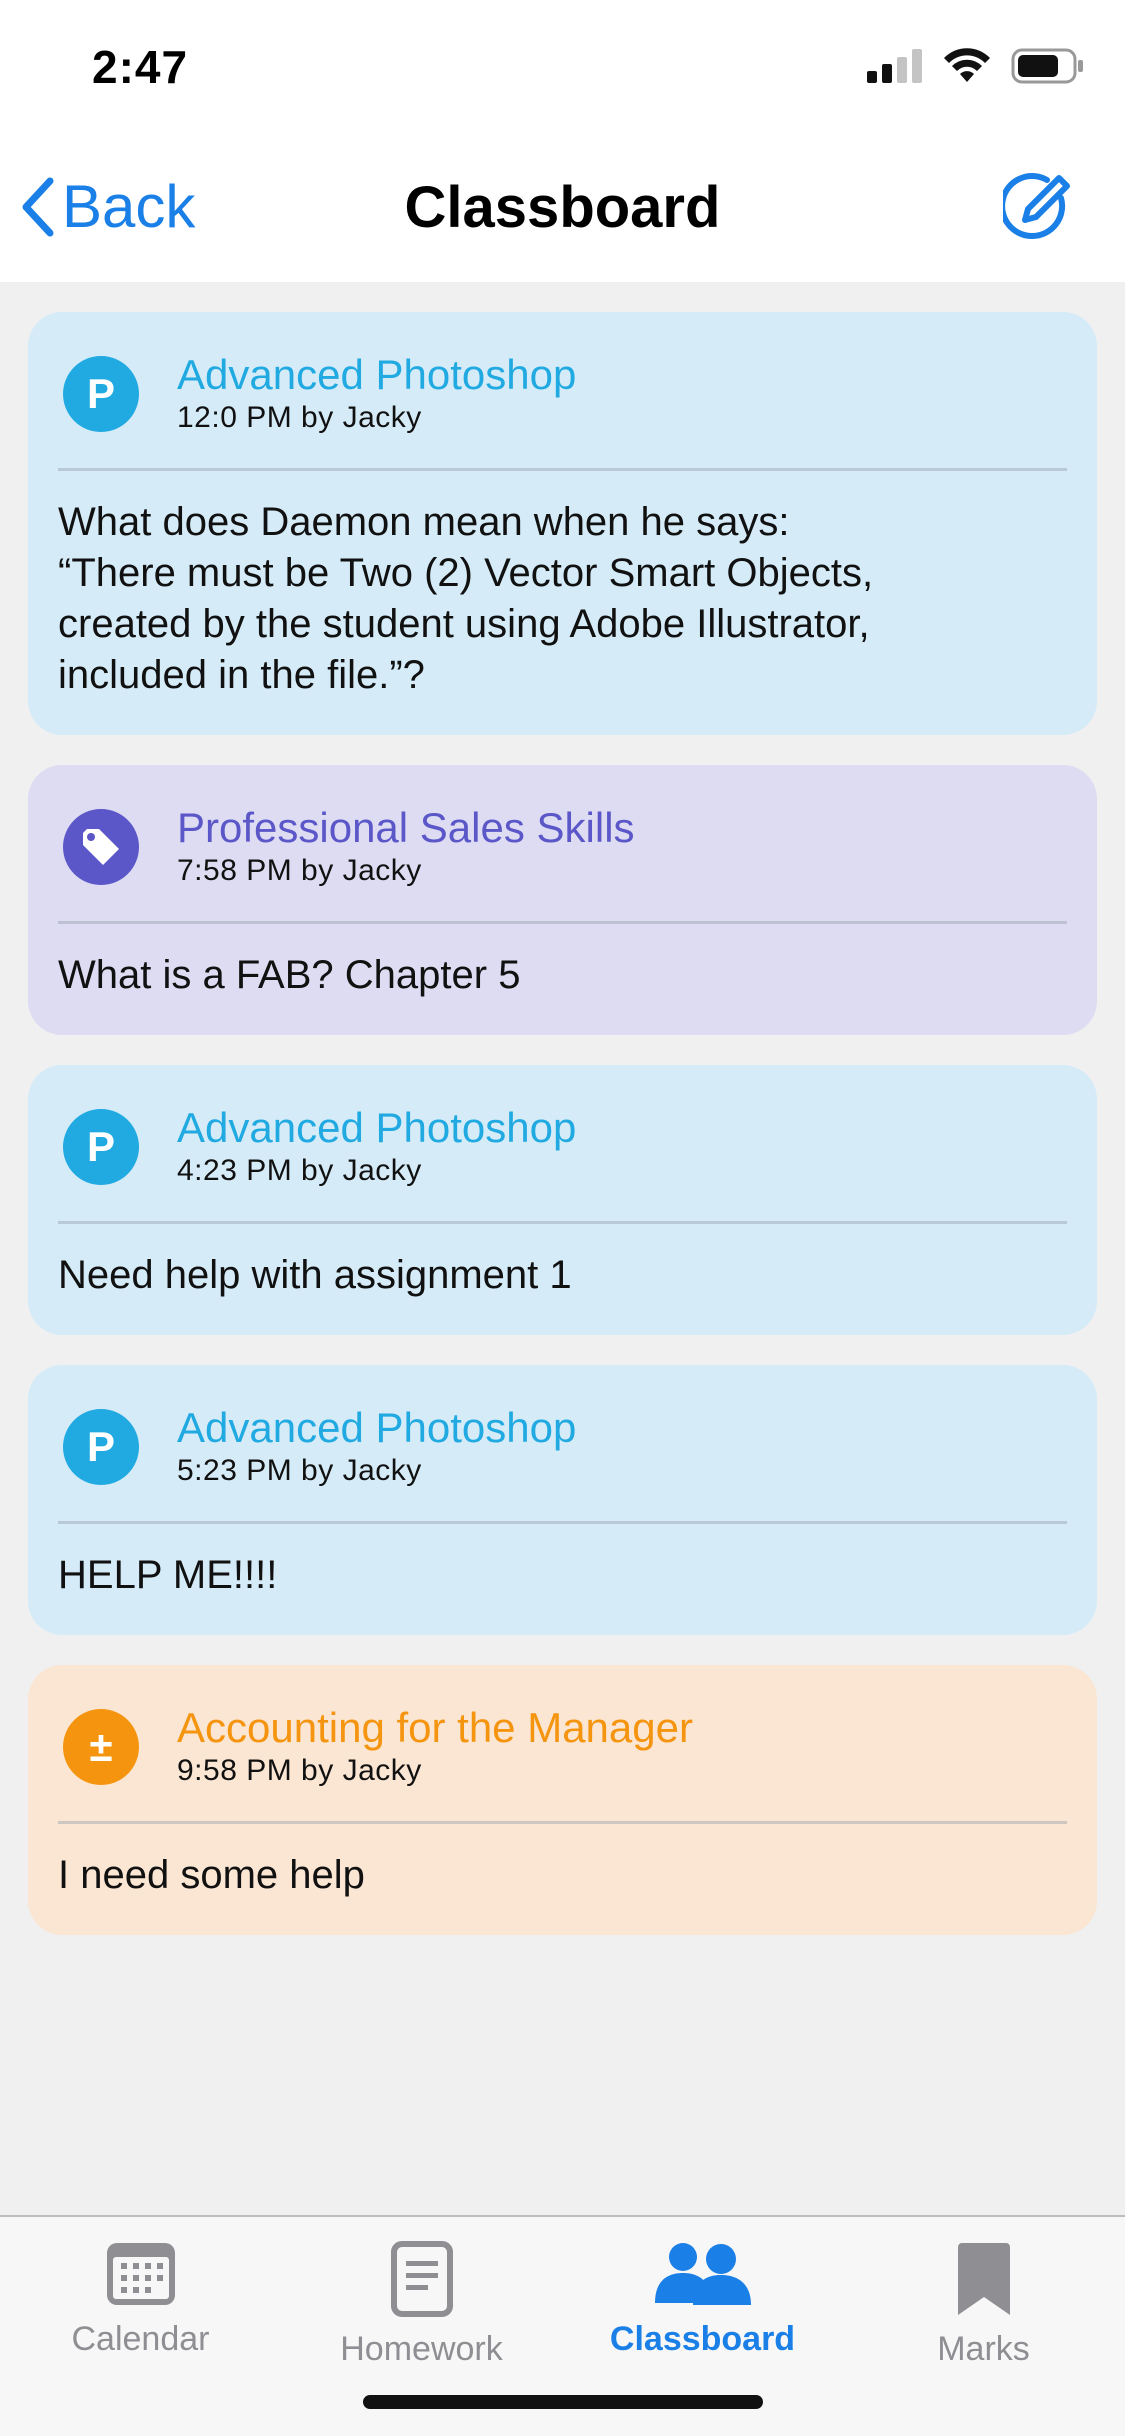  I want to click on plus-minus-icon: ±, so click(101, 1746).